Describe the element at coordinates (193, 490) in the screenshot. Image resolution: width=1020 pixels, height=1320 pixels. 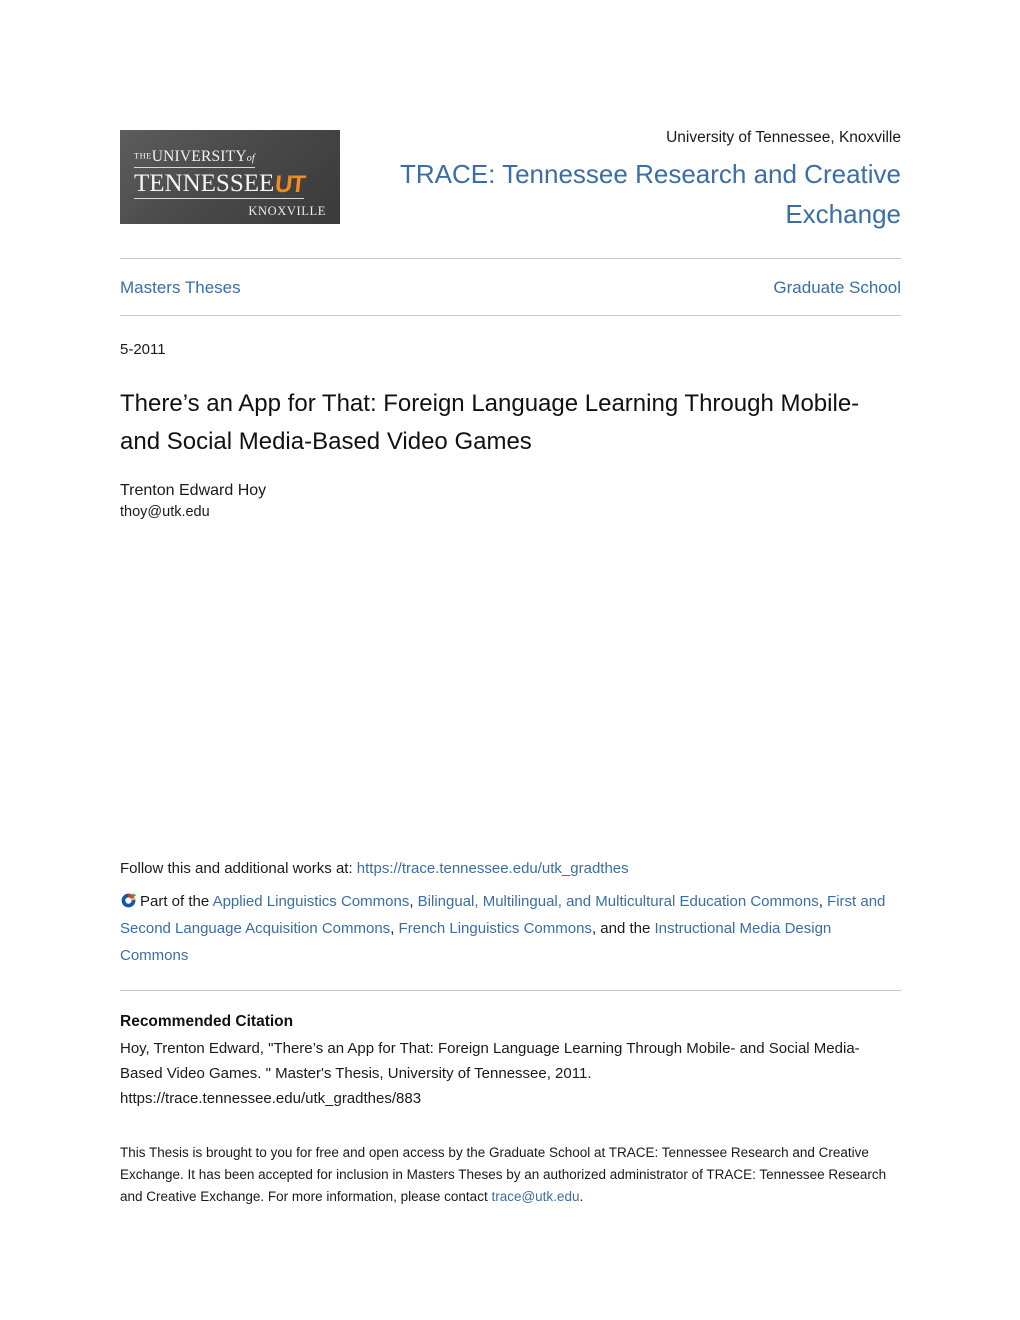
I see `author-name: Trenton Edward Hoy` at that location.